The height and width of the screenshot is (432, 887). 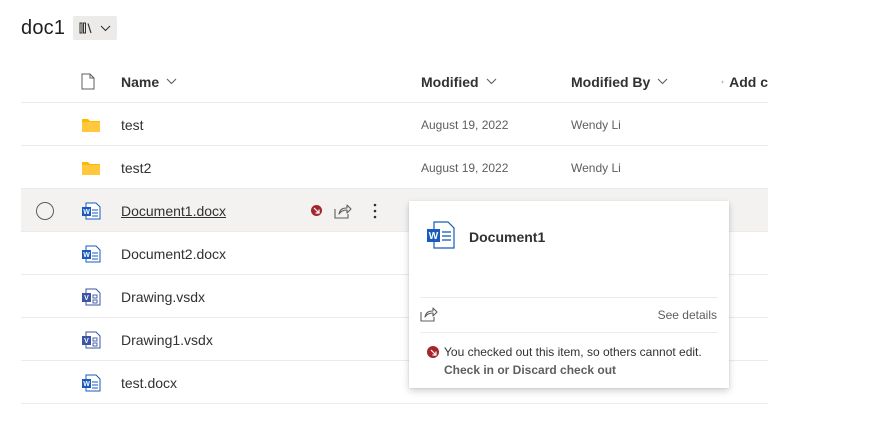 What do you see at coordinates (748, 81) in the screenshot?
I see `add-column-label: Add c` at bounding box center [748, 81].